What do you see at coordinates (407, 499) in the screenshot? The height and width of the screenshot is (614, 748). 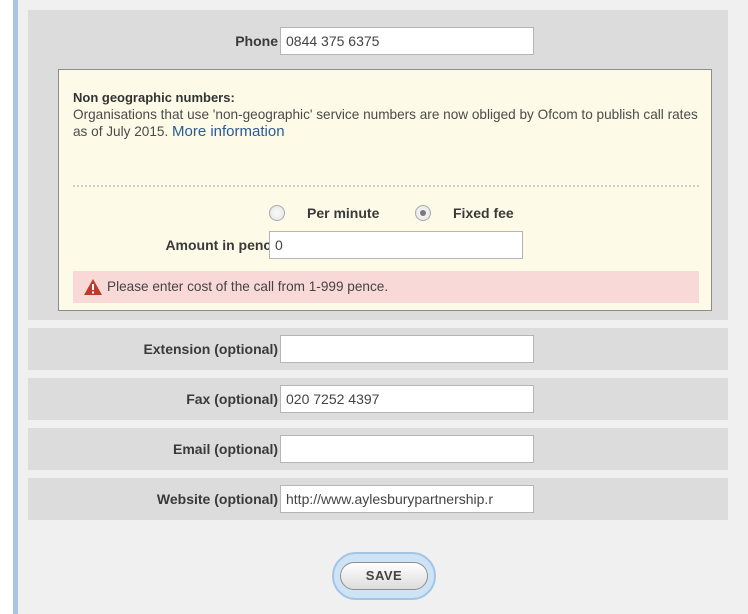 I see `website-input: http://www.aylesburypartnership.r` at bounding box center [407, 499].